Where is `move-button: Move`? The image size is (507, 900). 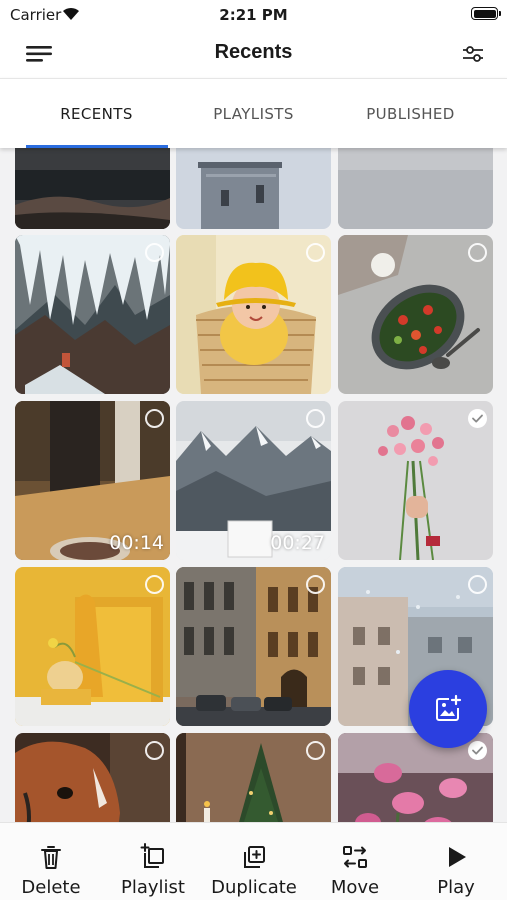 move-button: Move is located at coordinates (355, 861).